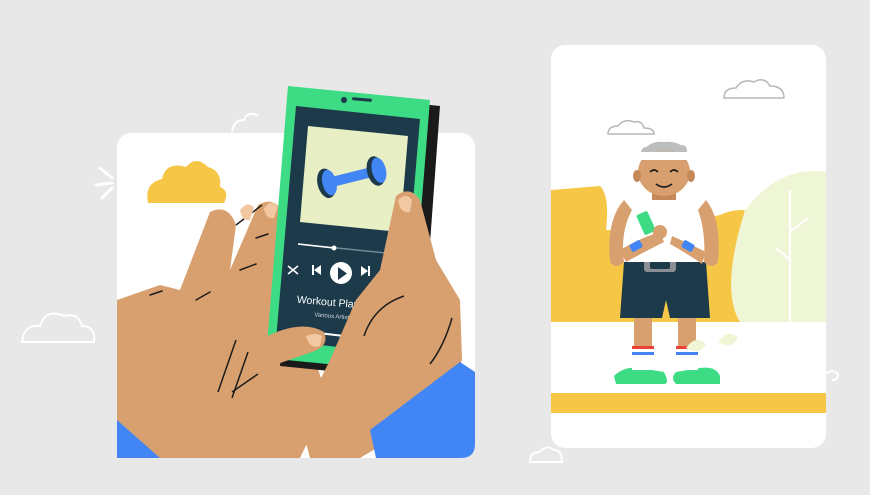 This screenshot has height=495, width=870. Describe the element at coordinates (341, 273) in the screenshot. I see `play-button` at that location.